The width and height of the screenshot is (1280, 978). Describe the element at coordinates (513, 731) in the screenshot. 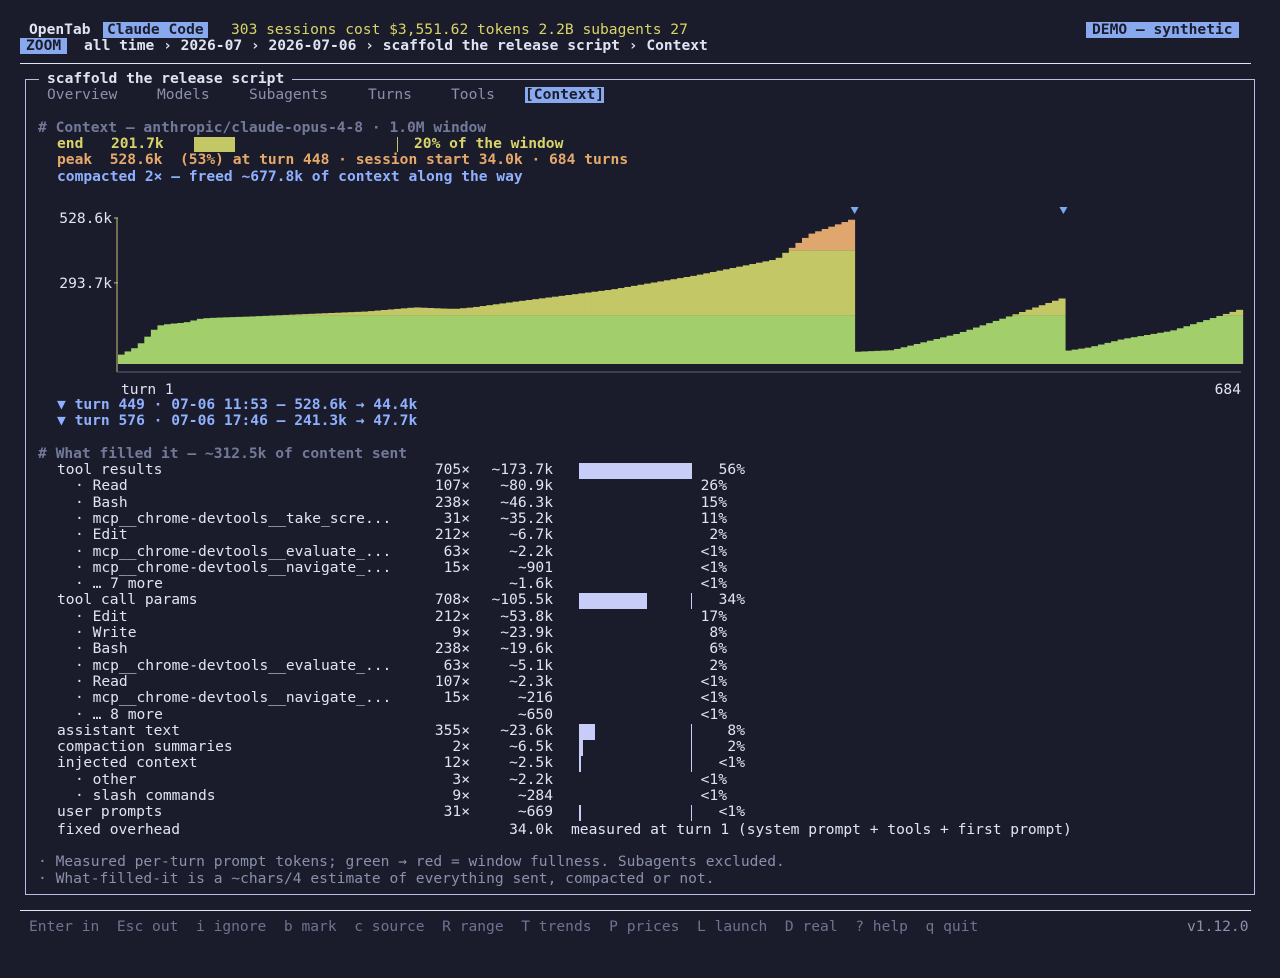

I see `row-tokens: ~23.6k` at that location.